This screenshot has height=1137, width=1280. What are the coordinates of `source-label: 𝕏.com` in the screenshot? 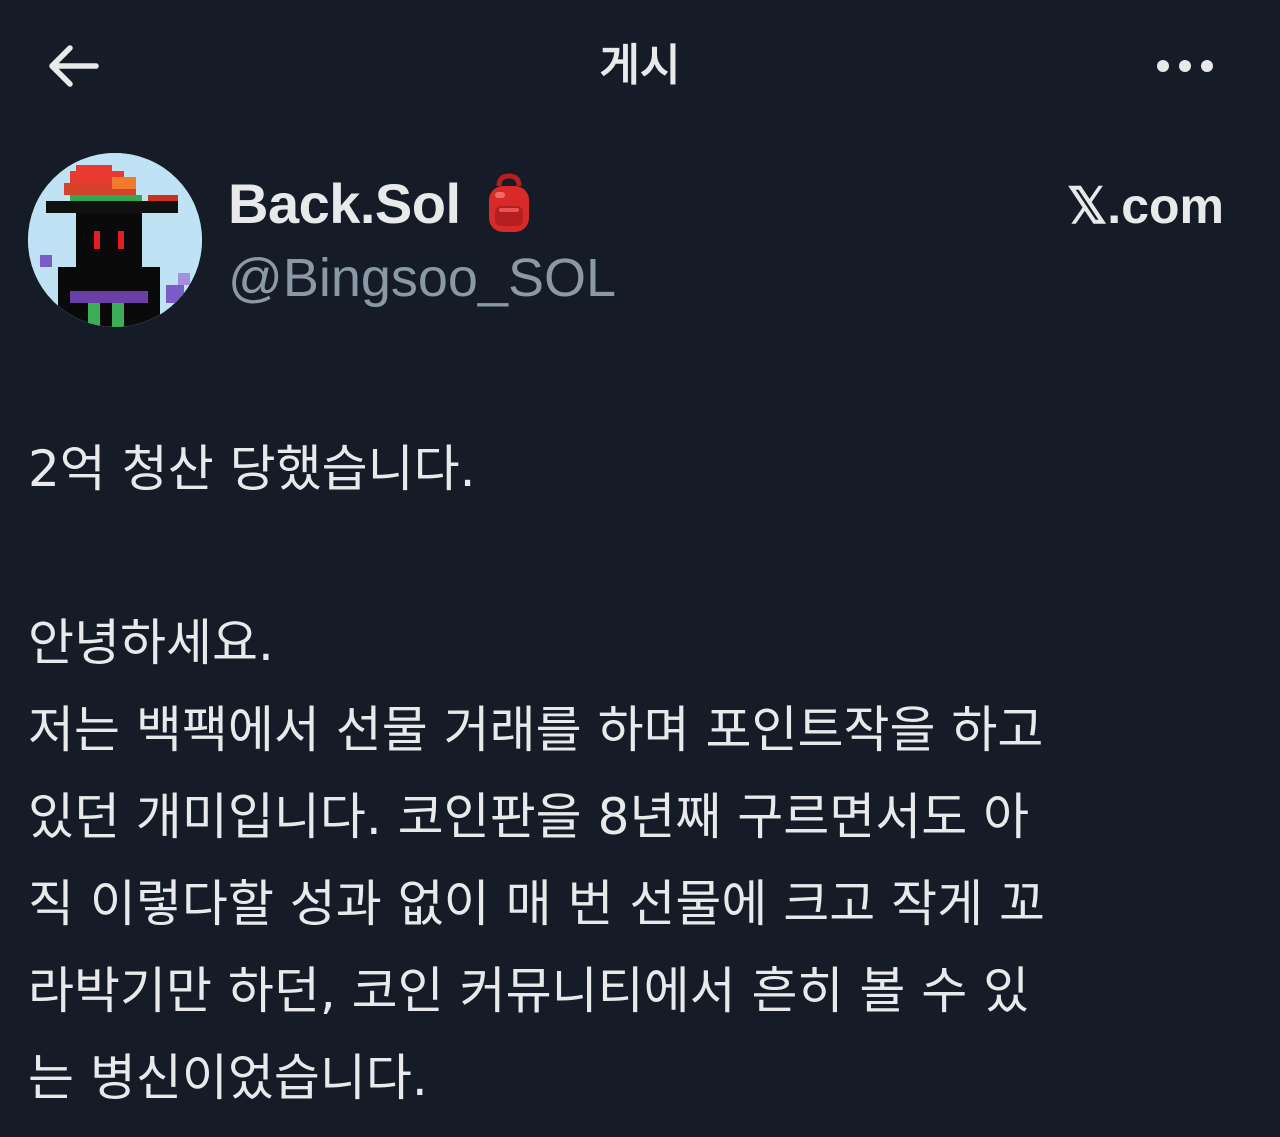 It's located at (1145, 206).